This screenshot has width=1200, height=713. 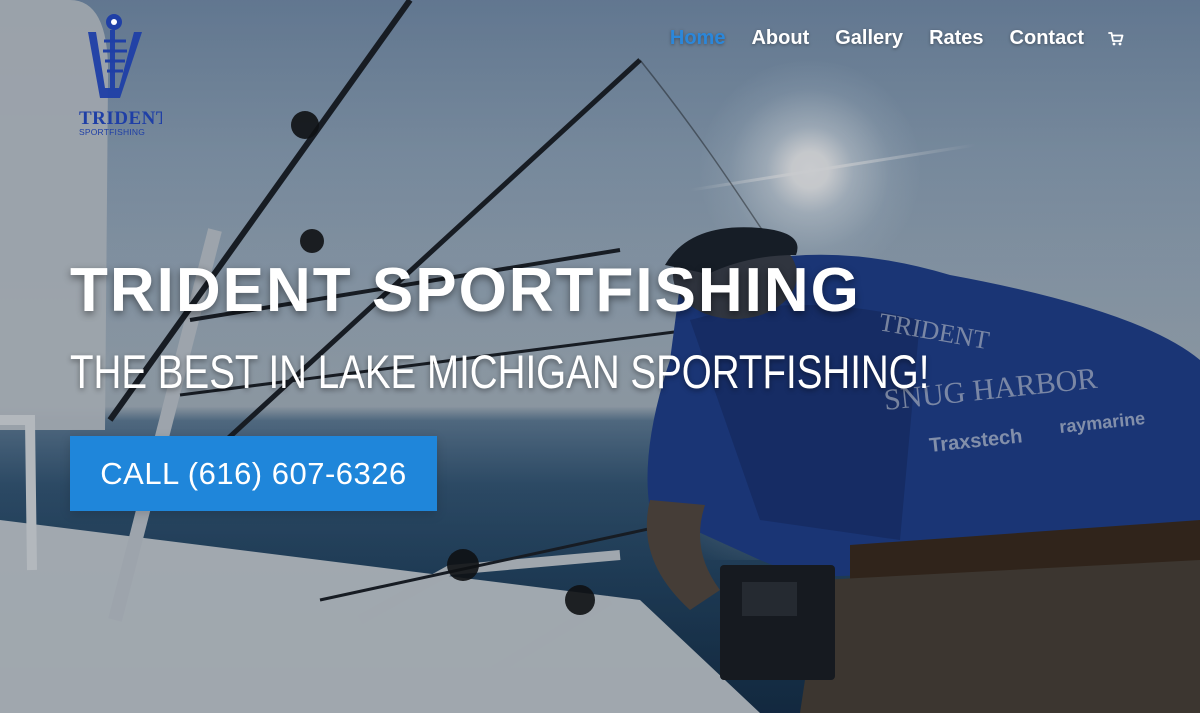 I want to click on main-navigation: Home About Gallery Rates Contact, so click(x=897, y=38).